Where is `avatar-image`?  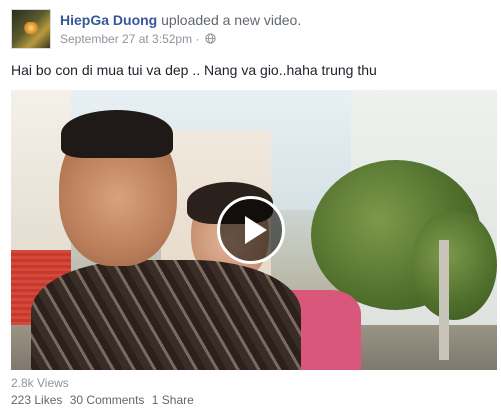 avatar-image is located at coordinates (31, 28).